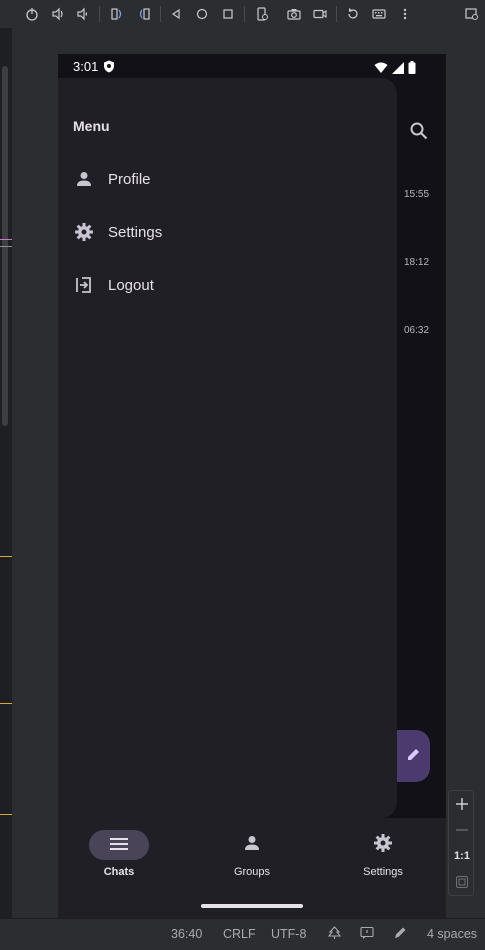 The width and height of the screenshot is (485, 950). I want to click on ide-status-bar: 36:40 CRLF UTF-8 4 spaces, so click(242, 934).